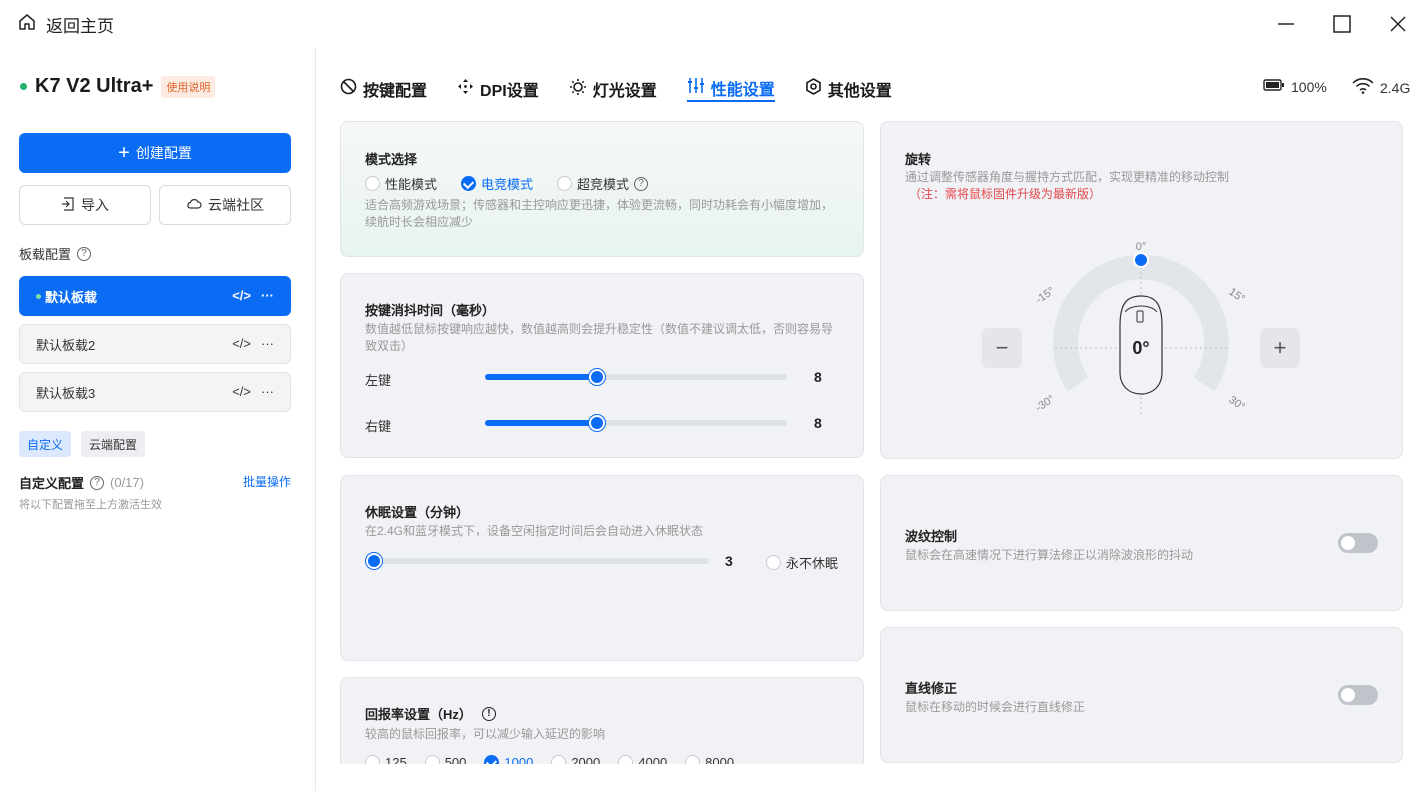  What do you see at coordinates (45, 444) in the screenshot?
I see `tab-custom: 自定义` at bounding box center [45, 444].